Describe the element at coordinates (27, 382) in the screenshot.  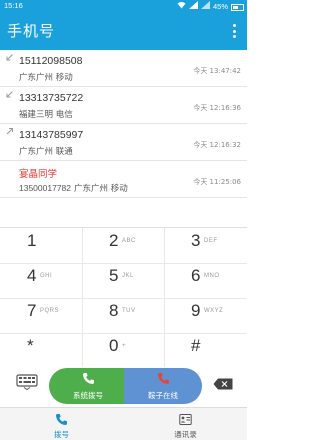
I see `keyboard-toggle-icon` at that location.